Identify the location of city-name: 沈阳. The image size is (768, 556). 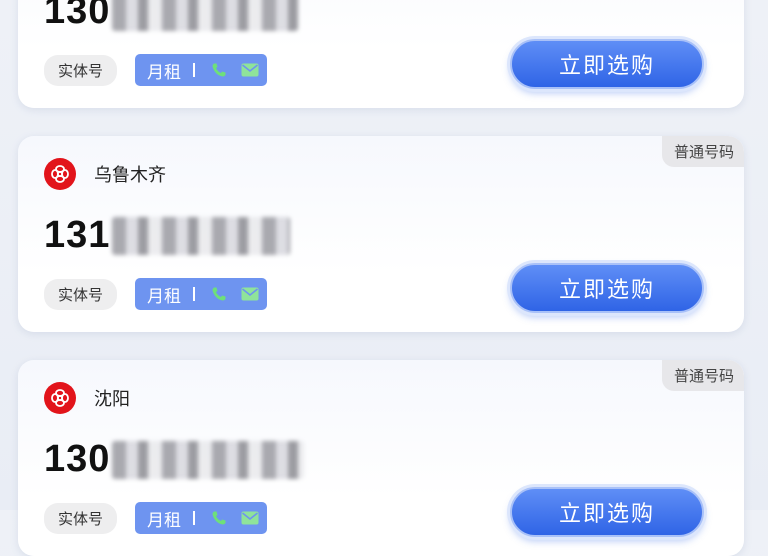
(112, 399).